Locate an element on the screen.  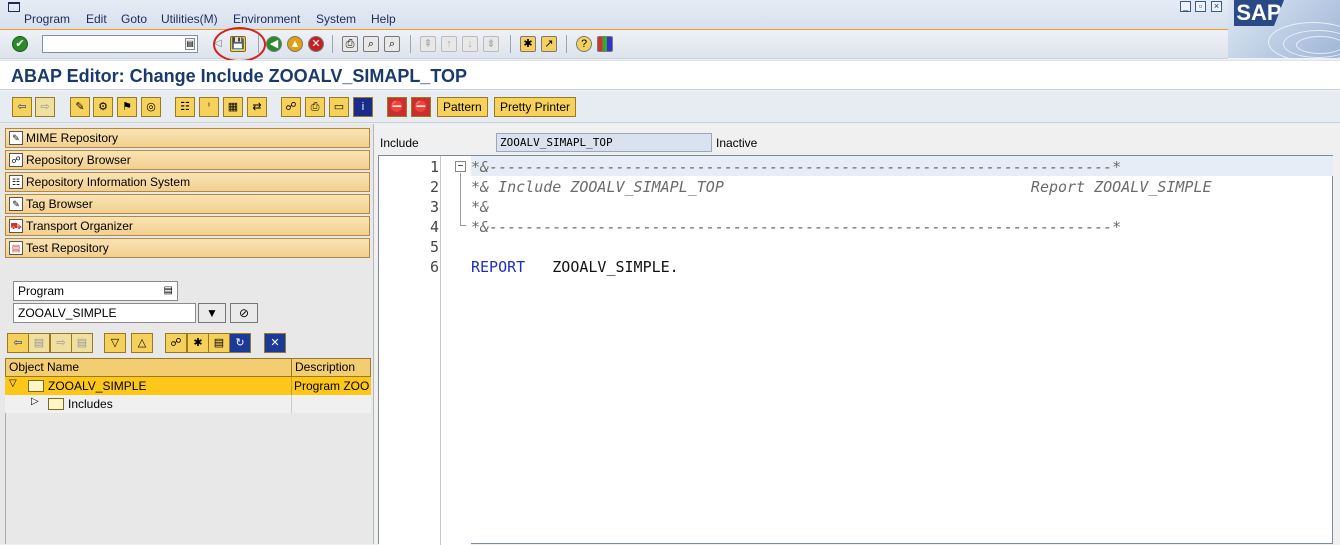
last-page-icon: ⇟ is located at coordinates (491, 44).